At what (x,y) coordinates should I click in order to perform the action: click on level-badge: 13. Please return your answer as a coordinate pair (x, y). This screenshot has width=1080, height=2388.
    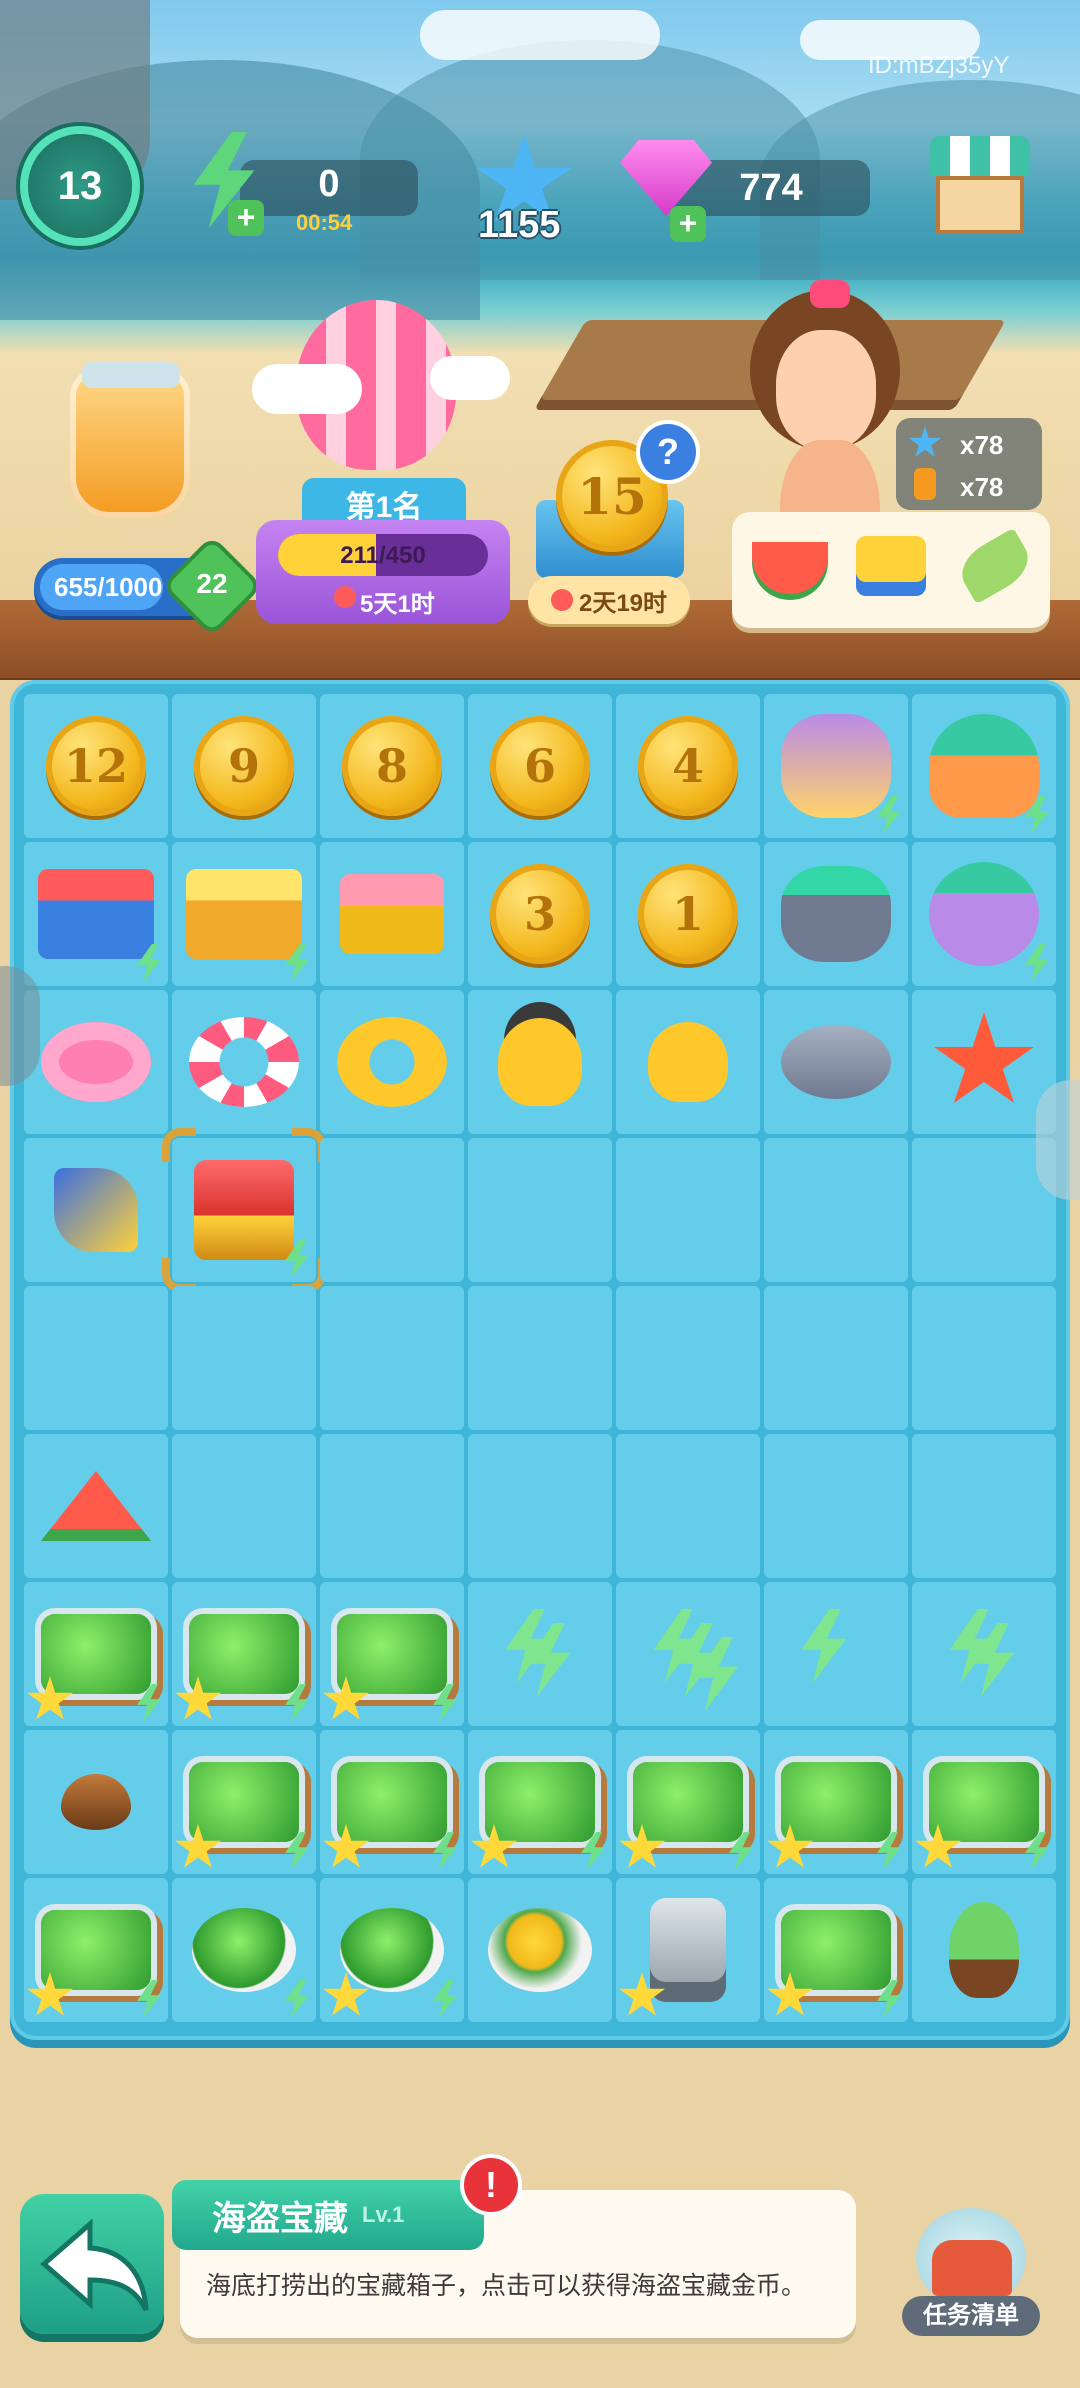
    Looking at the image, I should click on (80, 186).